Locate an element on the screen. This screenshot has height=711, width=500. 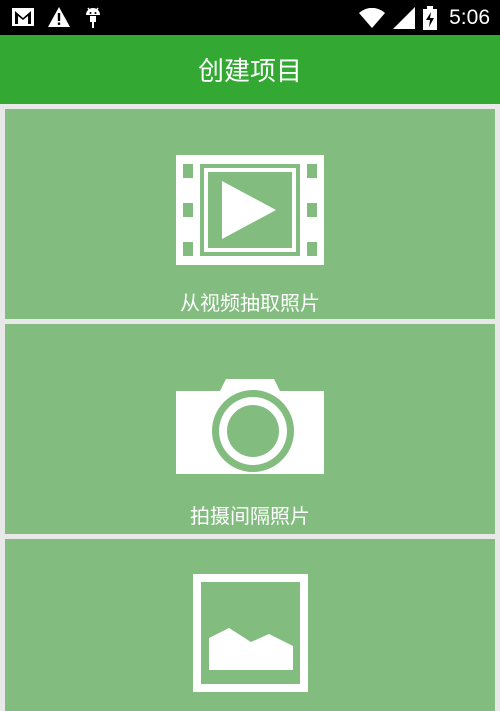
interval-photos-label: 拍摄间隔照片 is located at coordinates (250, 516).